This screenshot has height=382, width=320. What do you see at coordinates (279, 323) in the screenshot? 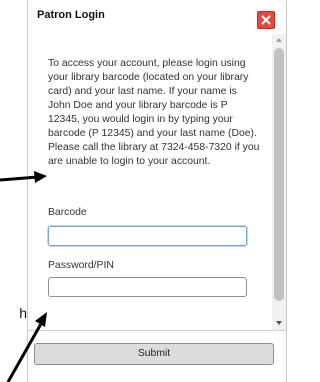
I see `chevron-down-icon` at bounding box center [279, 323].